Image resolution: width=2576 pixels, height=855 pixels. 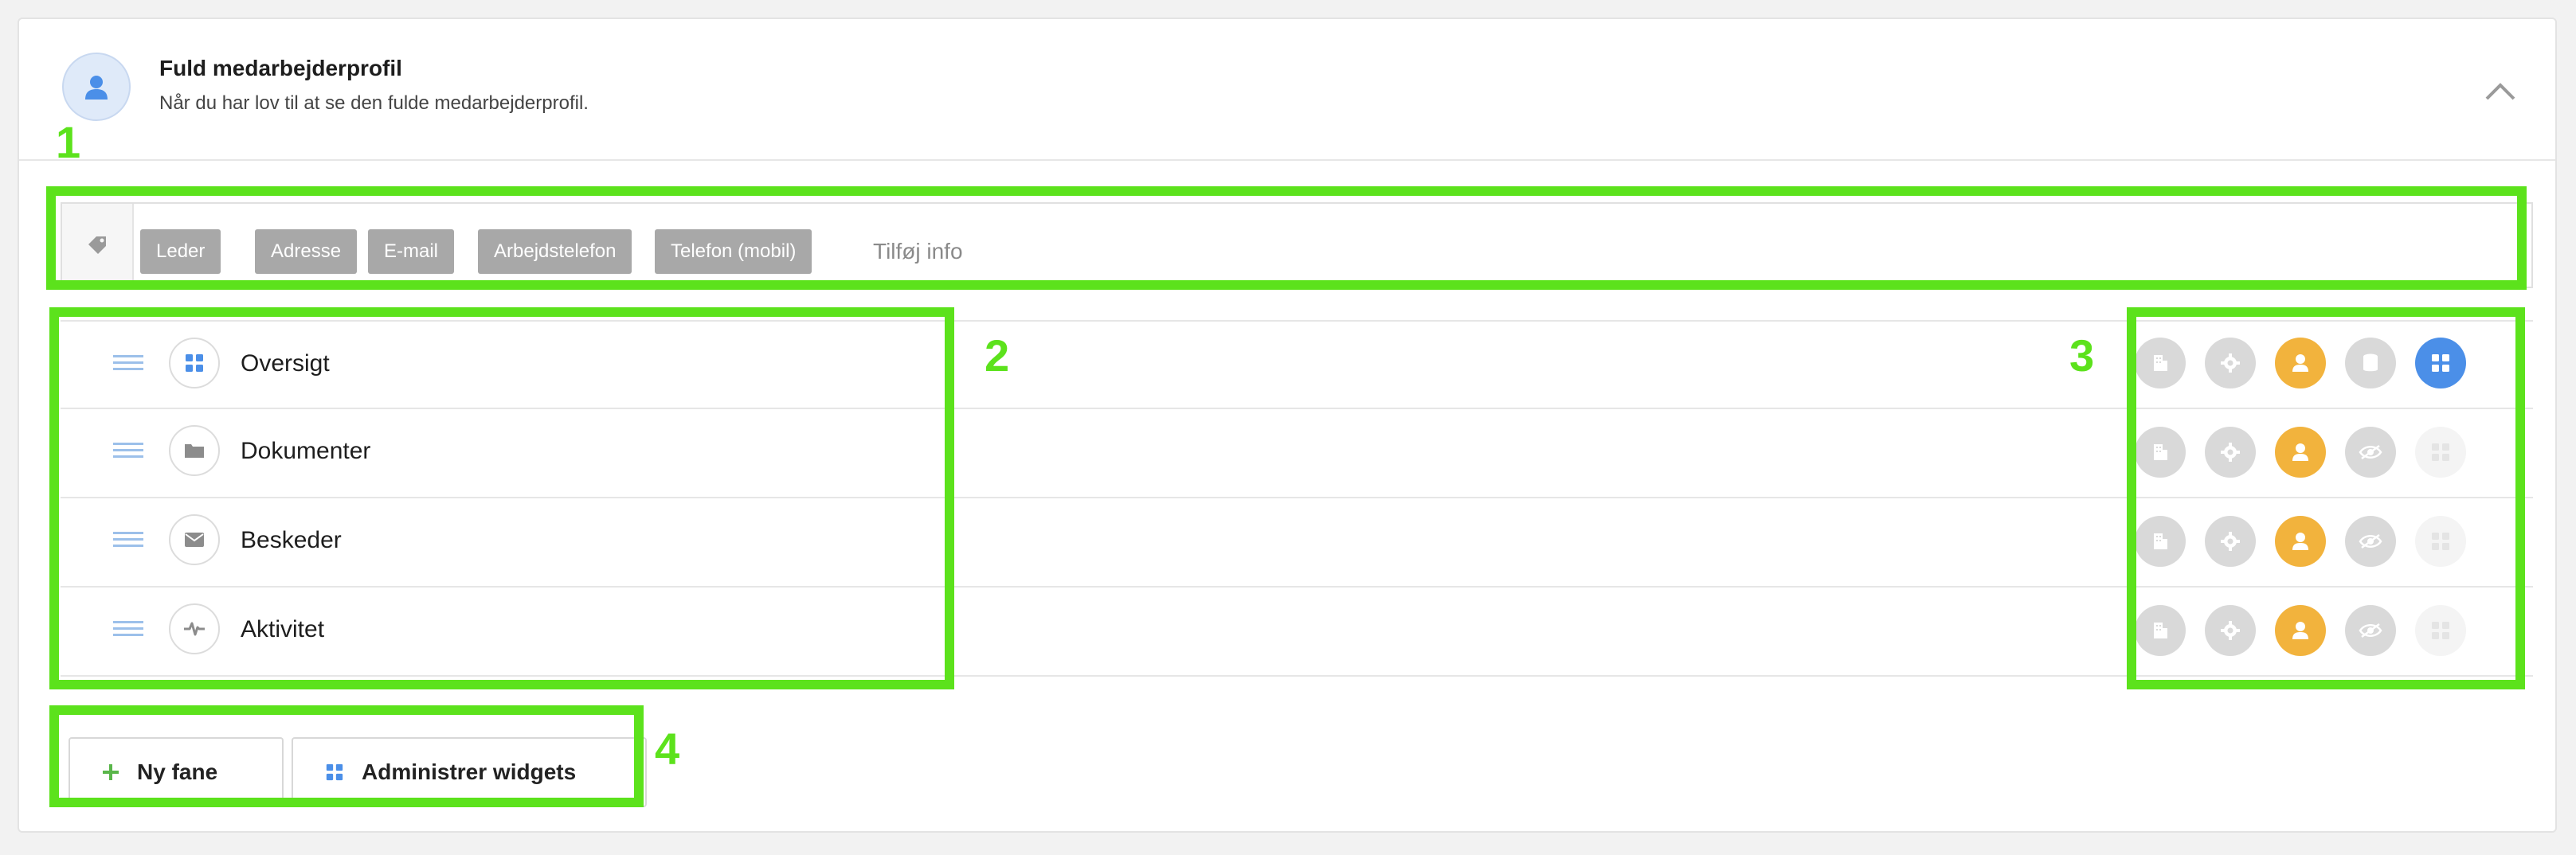 What do you see at coordinates (68, 142) in the screenshot?
I see `annotation-number-1: 1` at bounding box center [68, 142].